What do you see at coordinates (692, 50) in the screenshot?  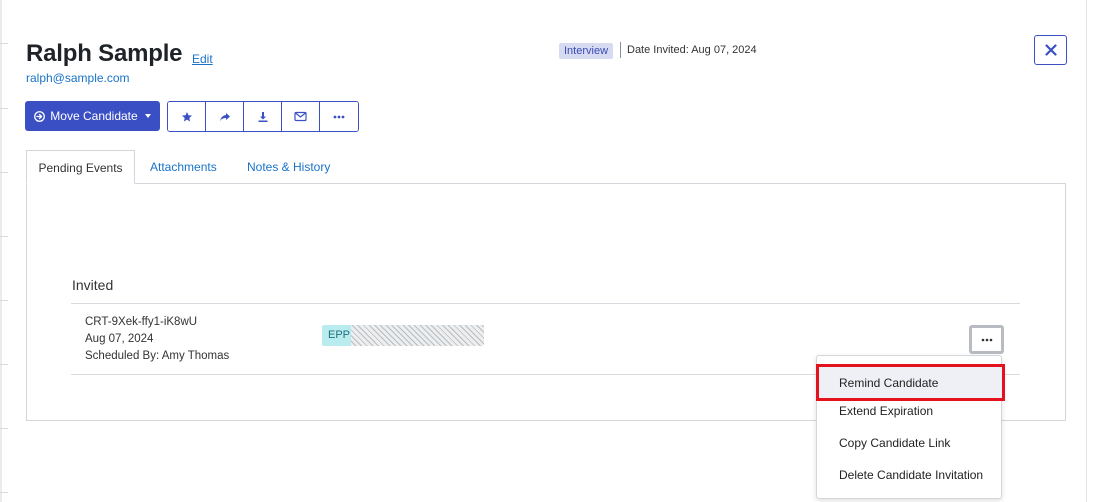 I see `date-invited: Date Invited: Aug 07, 2024` at bounding box center [692, 50].